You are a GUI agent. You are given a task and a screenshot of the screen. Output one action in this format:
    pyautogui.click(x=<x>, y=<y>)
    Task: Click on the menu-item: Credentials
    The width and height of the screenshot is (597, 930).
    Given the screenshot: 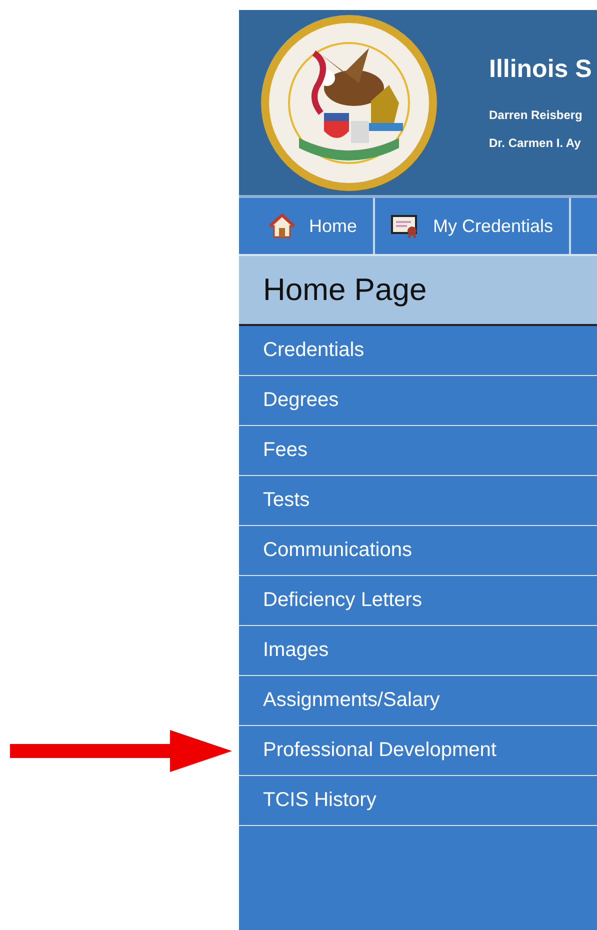 What is the action you would take?
    pyautogui.click(x=418, y=351)
    